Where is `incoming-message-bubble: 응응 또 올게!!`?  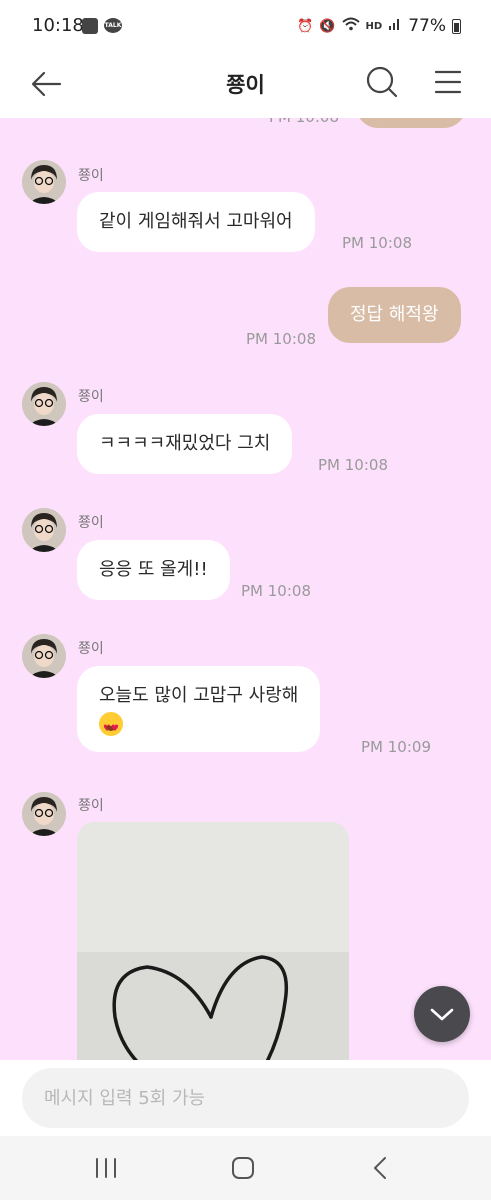
incoming-message-bubble: 응응 또 올게!! is located at coordinates (153, 570).